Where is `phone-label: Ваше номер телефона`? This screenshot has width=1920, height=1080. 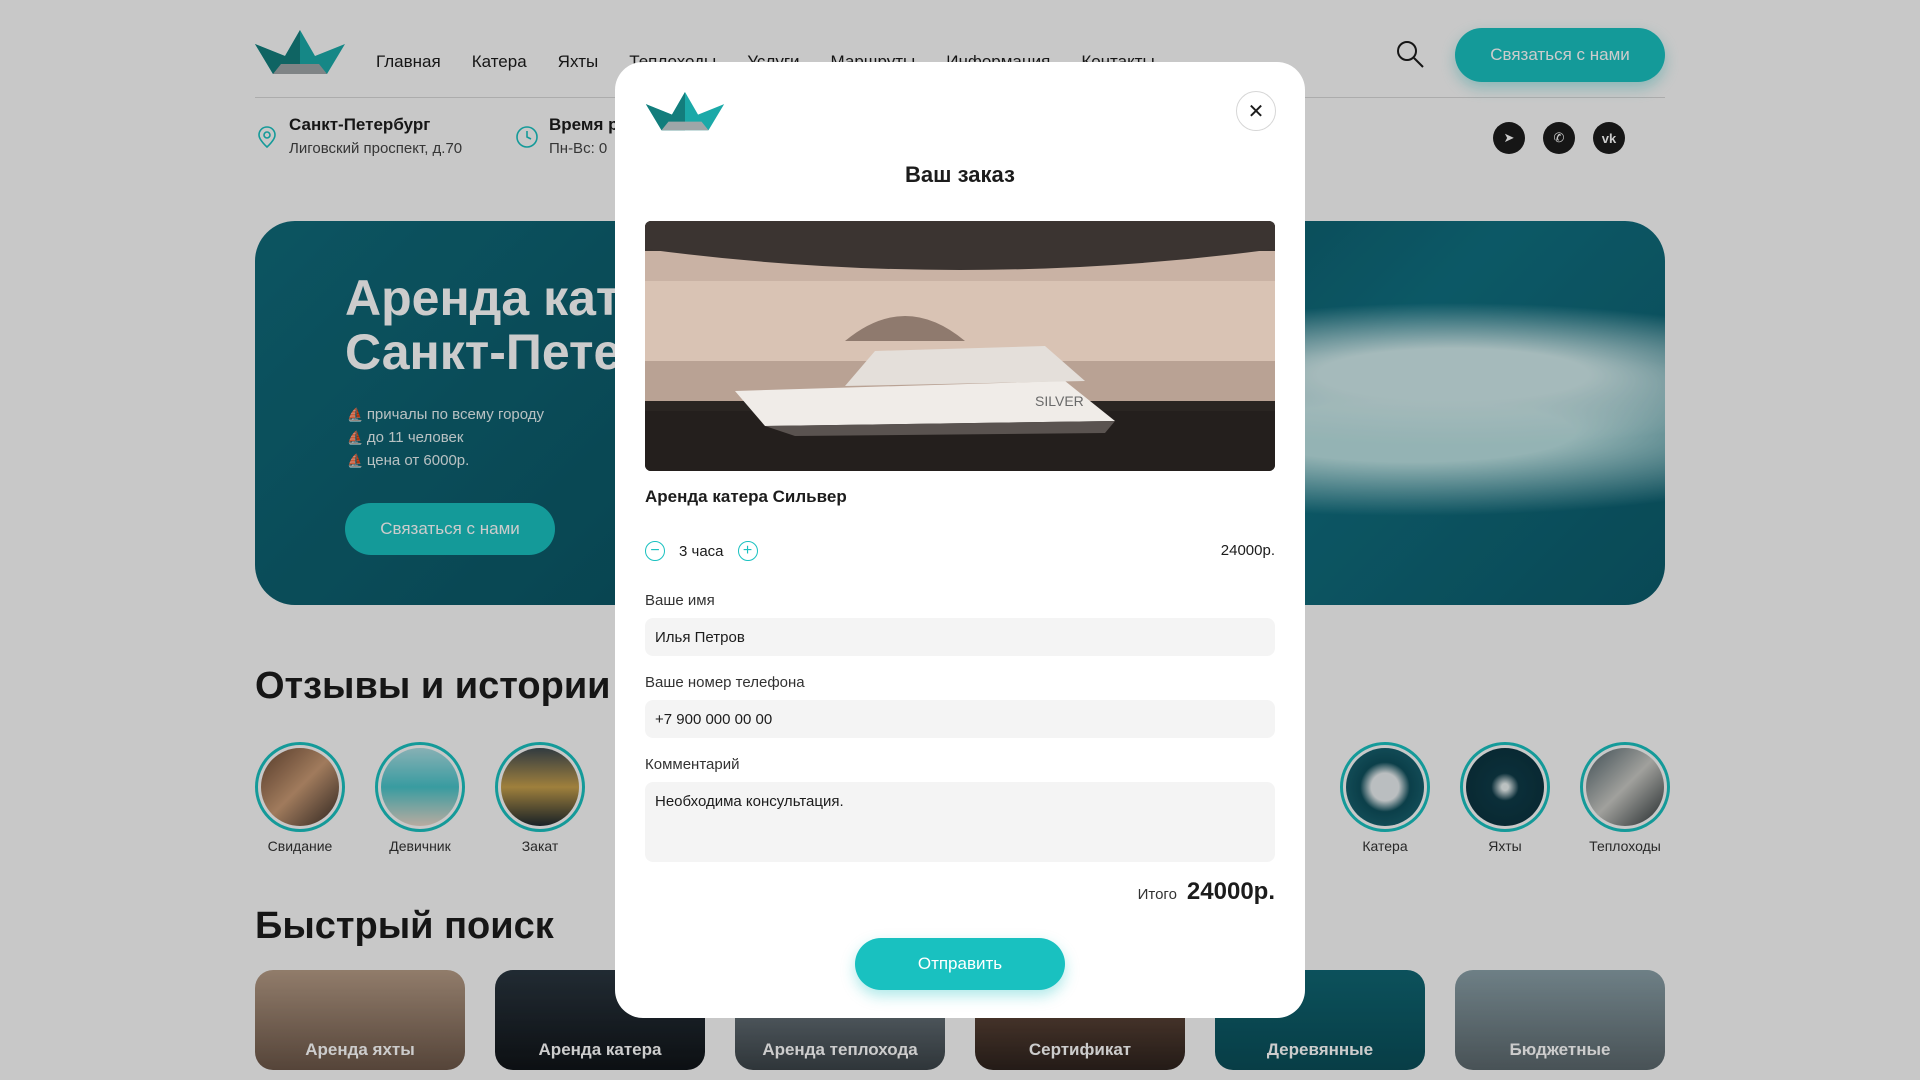 phone-label: Ваше номер телефона is located at coordinates (725, 682).